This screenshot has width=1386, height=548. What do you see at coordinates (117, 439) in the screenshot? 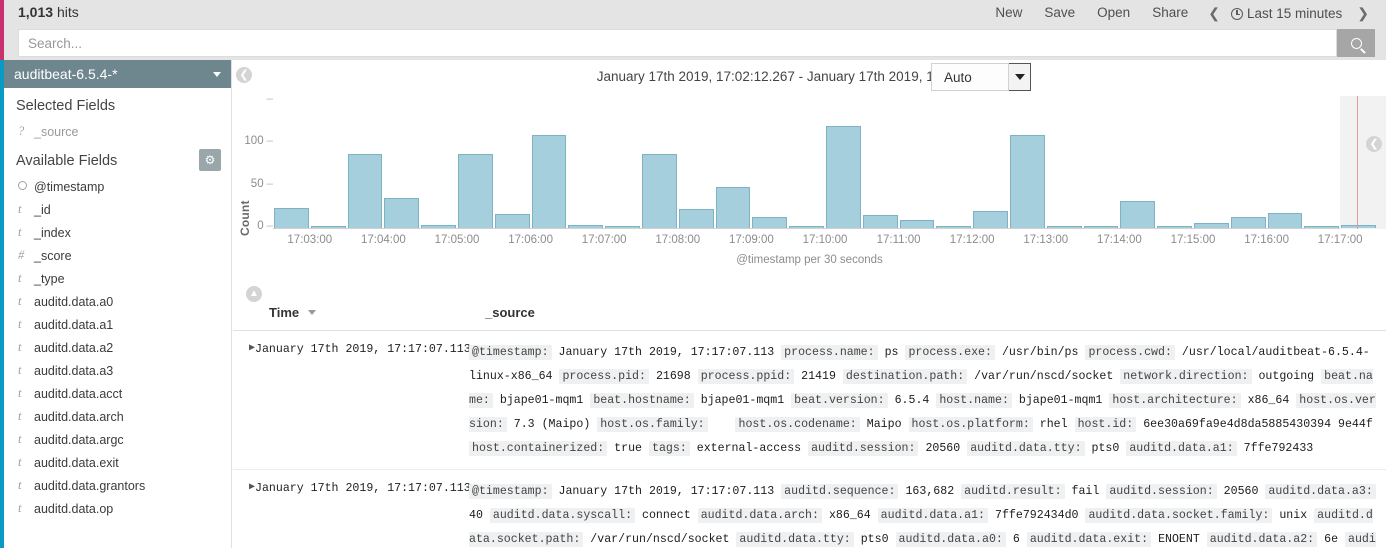
I see `sidebar-field-auditd-data-argc: t auditd.data.argc` at bounding box center [117, 439].